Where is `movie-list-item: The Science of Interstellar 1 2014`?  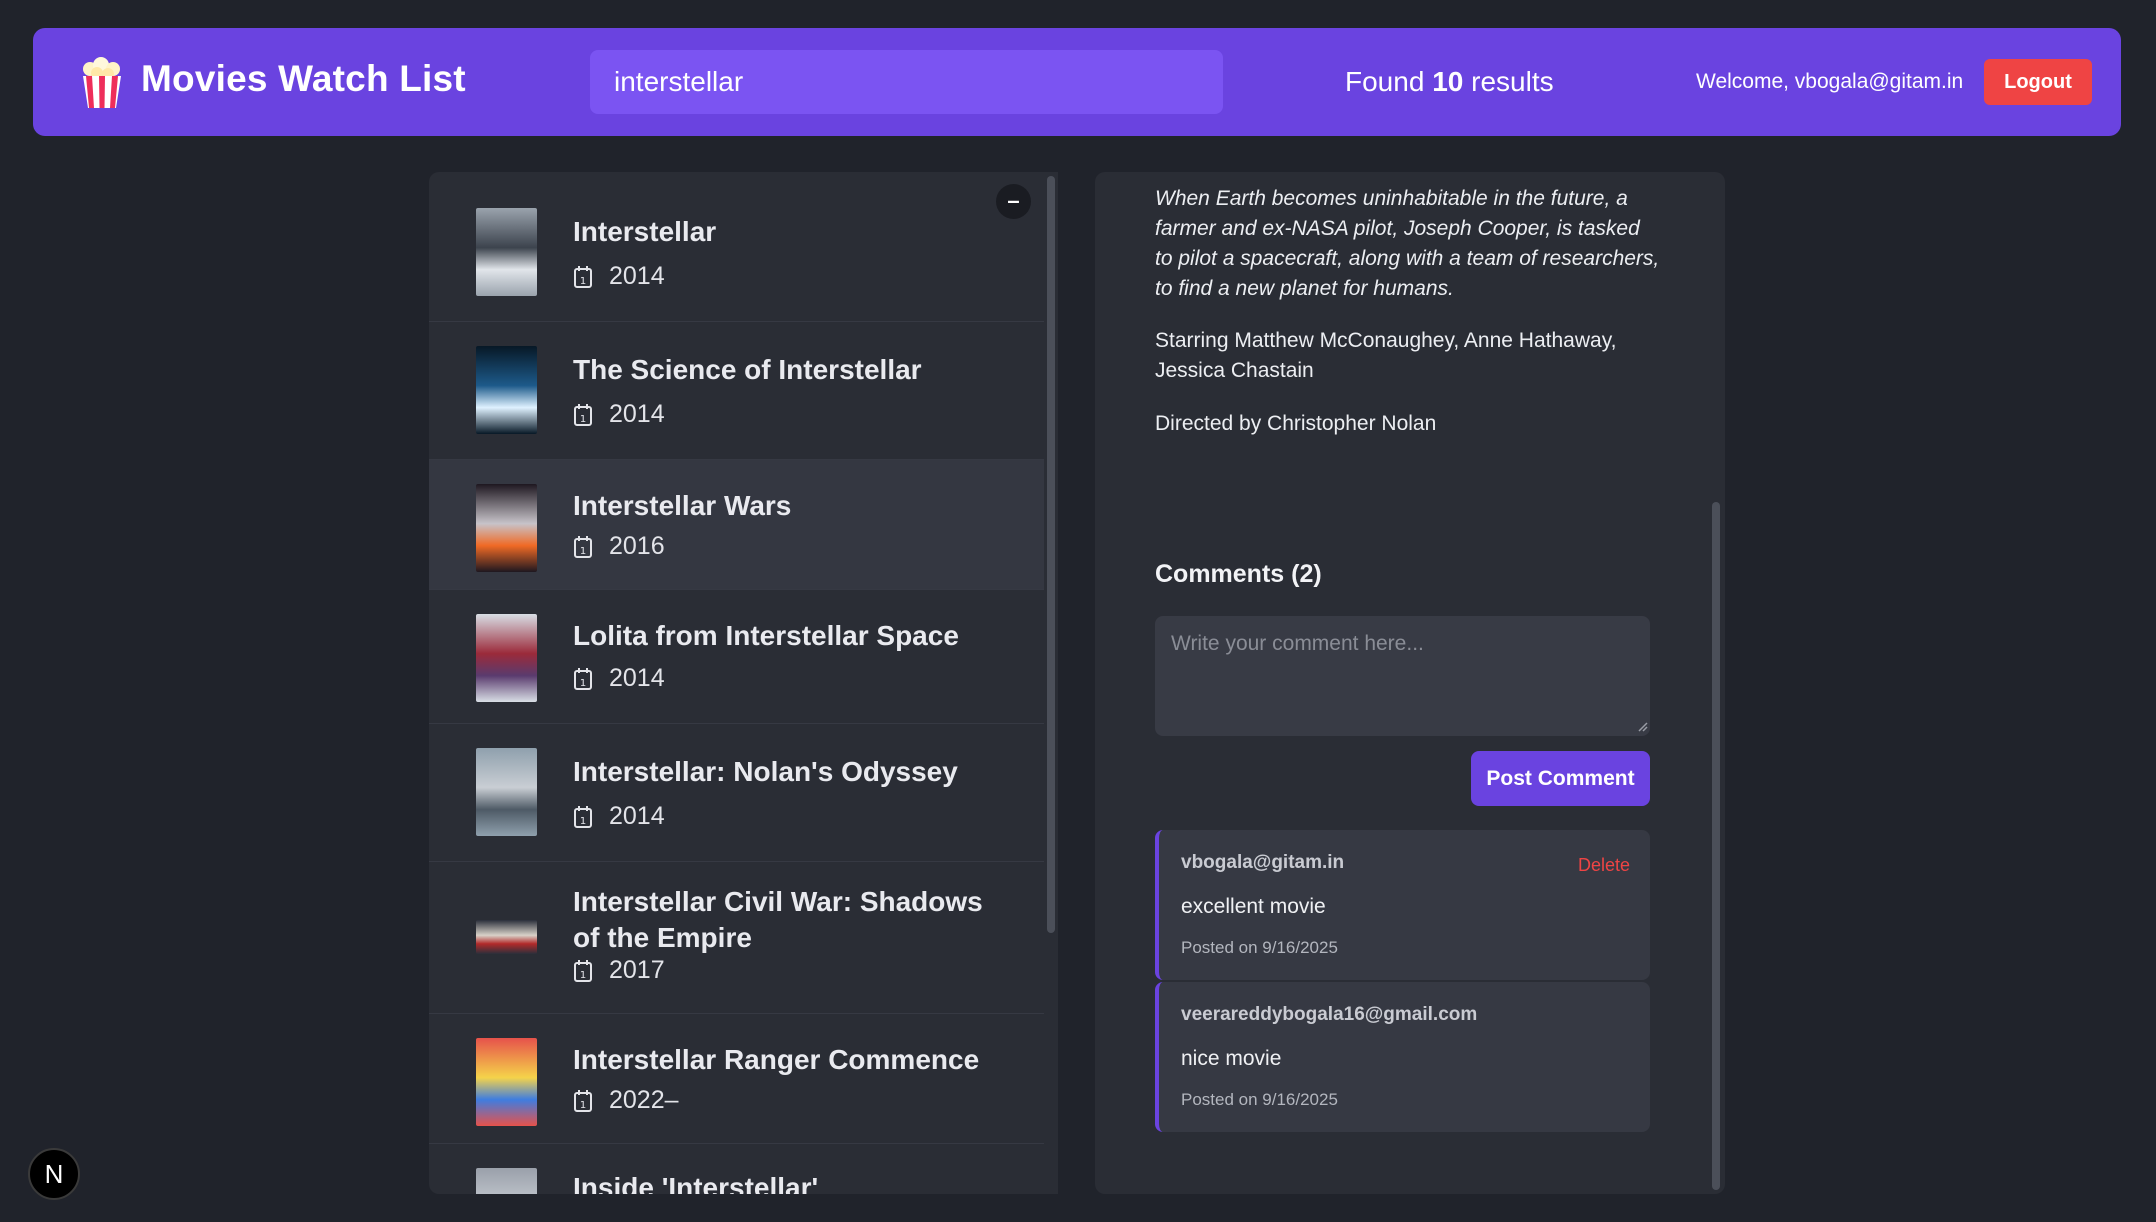
movie-list-item: The Science of Interstellar 1 2014 is located at coordinates (736, 391).